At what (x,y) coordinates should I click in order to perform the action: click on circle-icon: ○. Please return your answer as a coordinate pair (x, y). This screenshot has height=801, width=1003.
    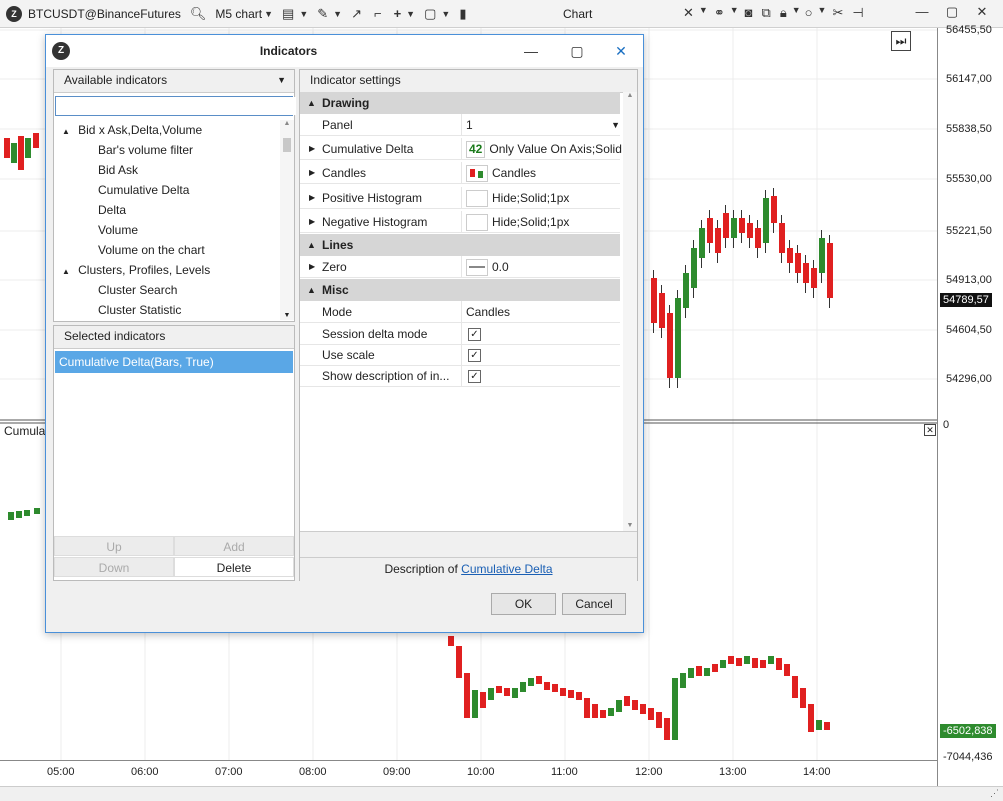
    Looking at the image, I should click on (809, 13).